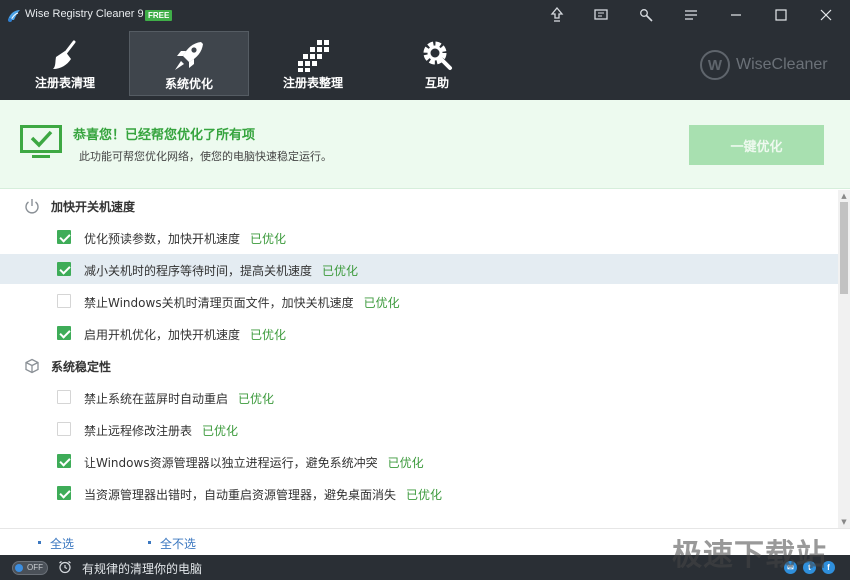 Image resolution: width=850 pixels, height=580 pixels. I want to click on vertical-scrollbar: ▲ ▼, so click(844, 359).